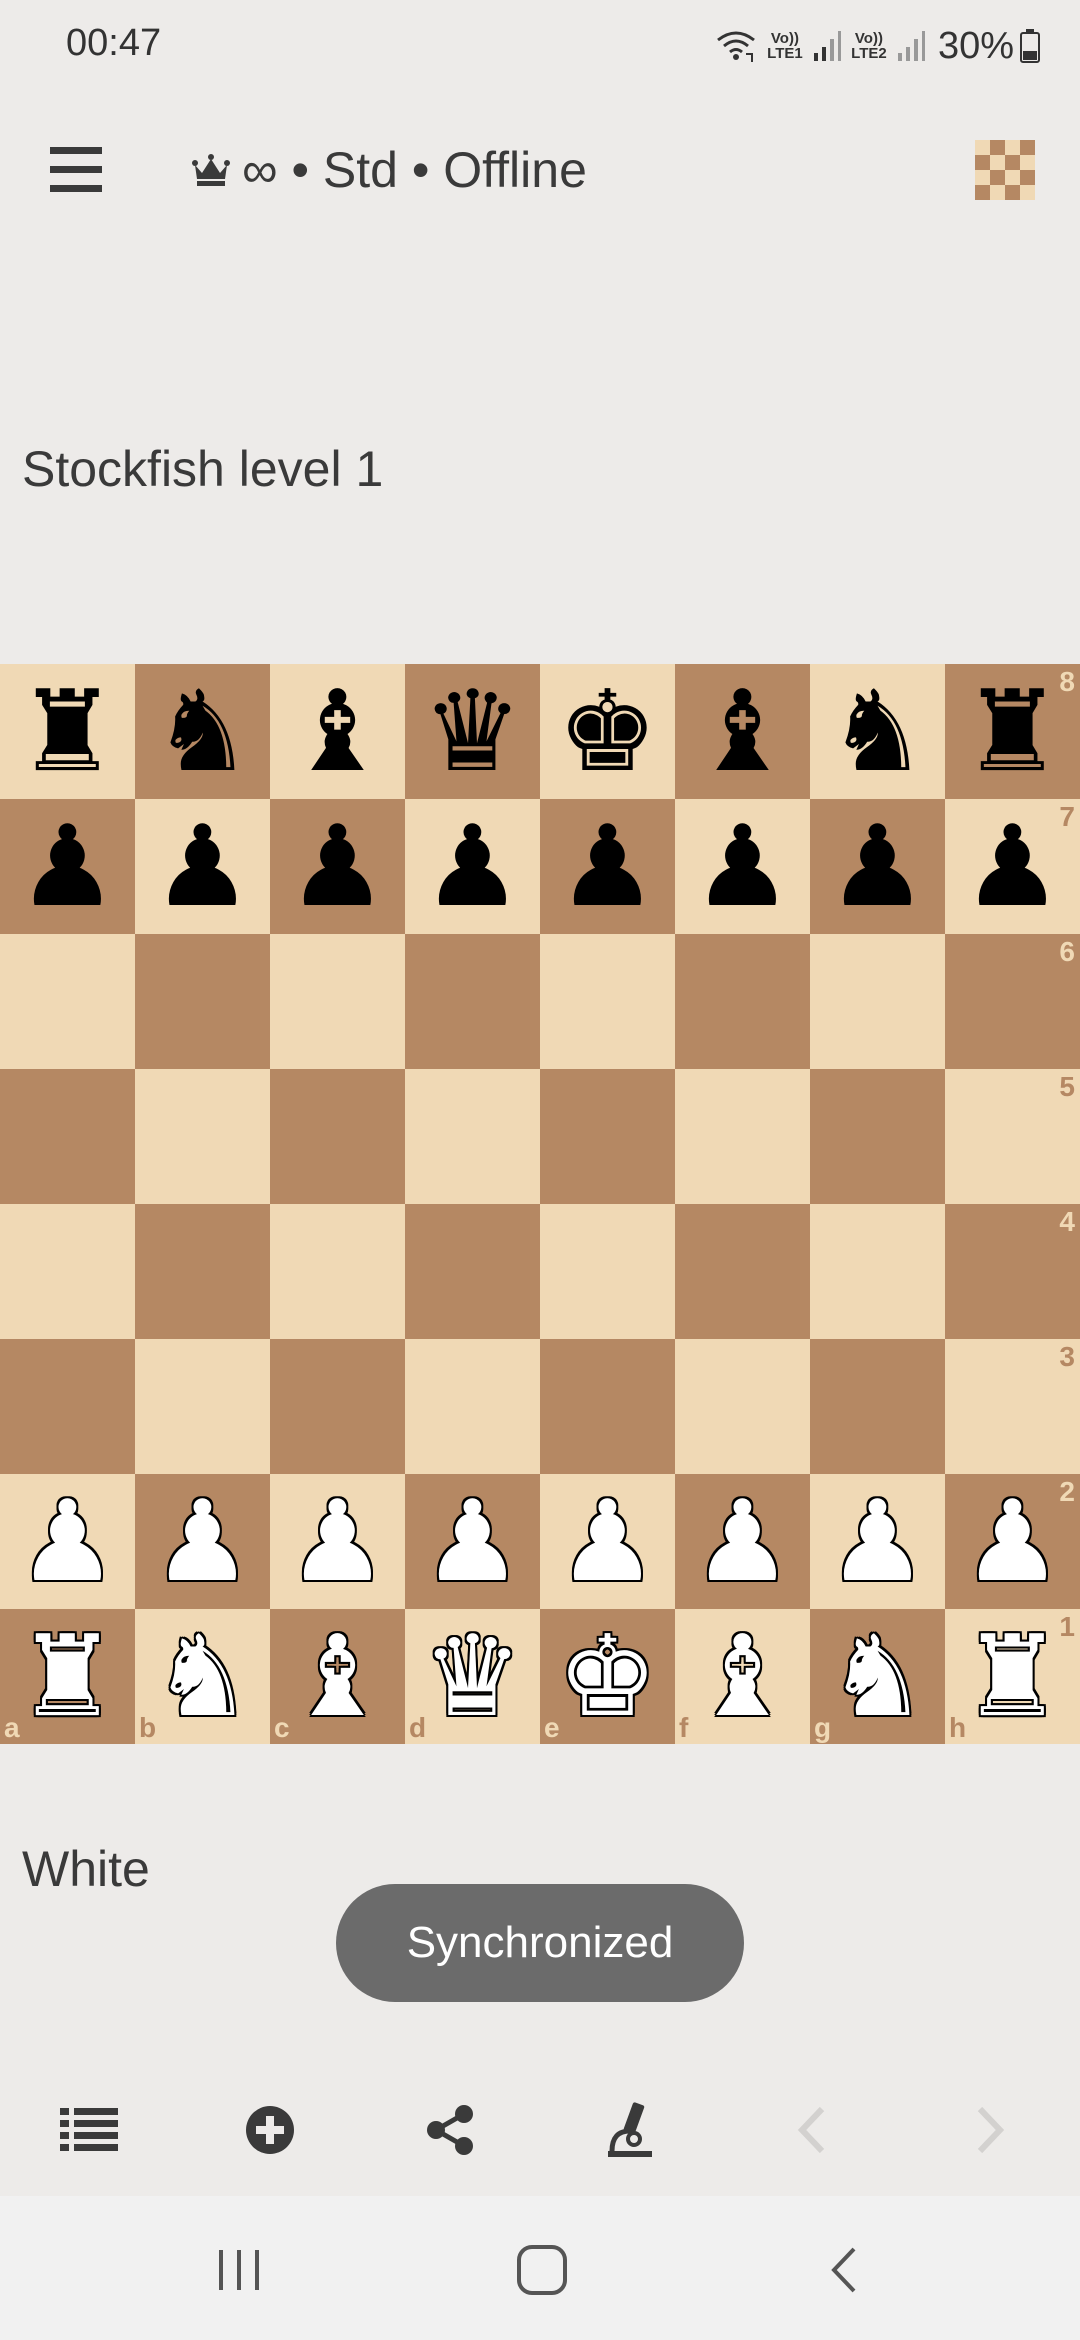 The image size is (1080, 2340). I want to click on board-square-h8: ♜ 8, so click(1012, 731).